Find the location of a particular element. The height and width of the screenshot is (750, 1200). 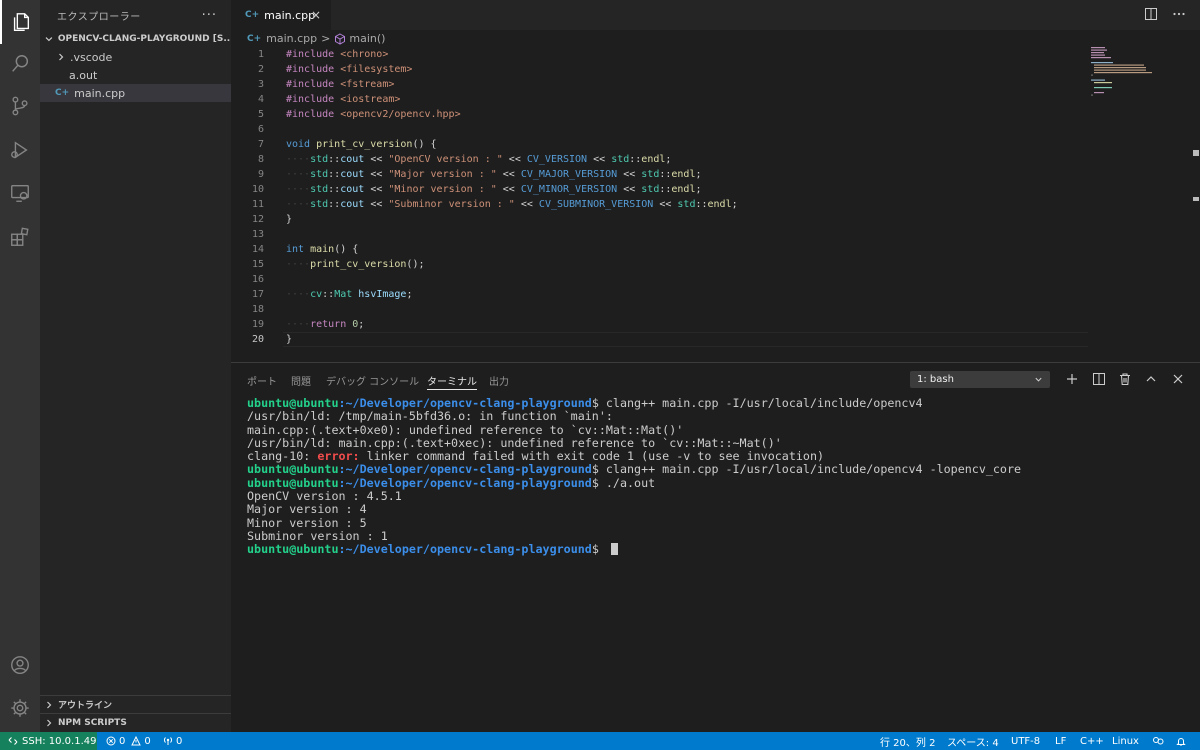

breadcrumb-symbol: main() is located at coordinates (367, 38).